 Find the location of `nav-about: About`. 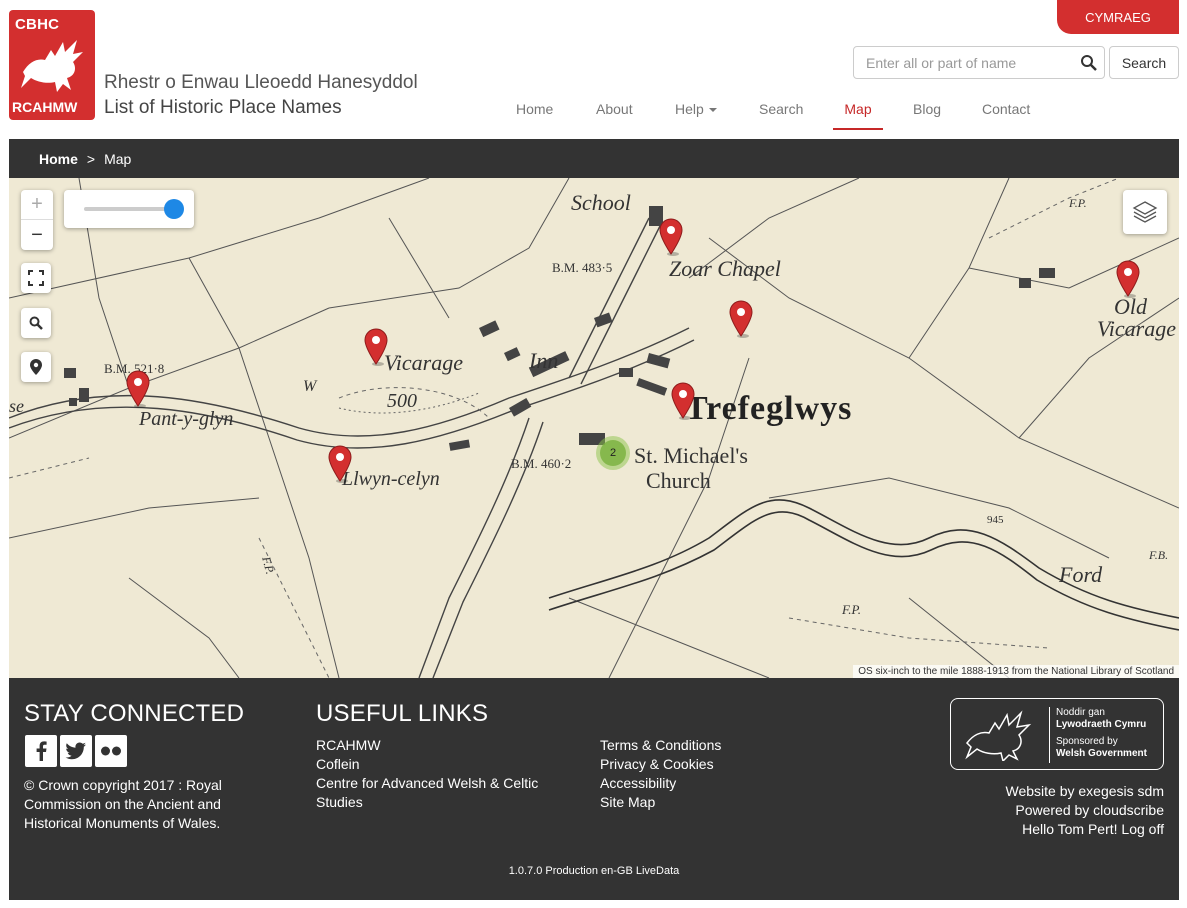

nav-about: About is located at coordinates (614, 114).